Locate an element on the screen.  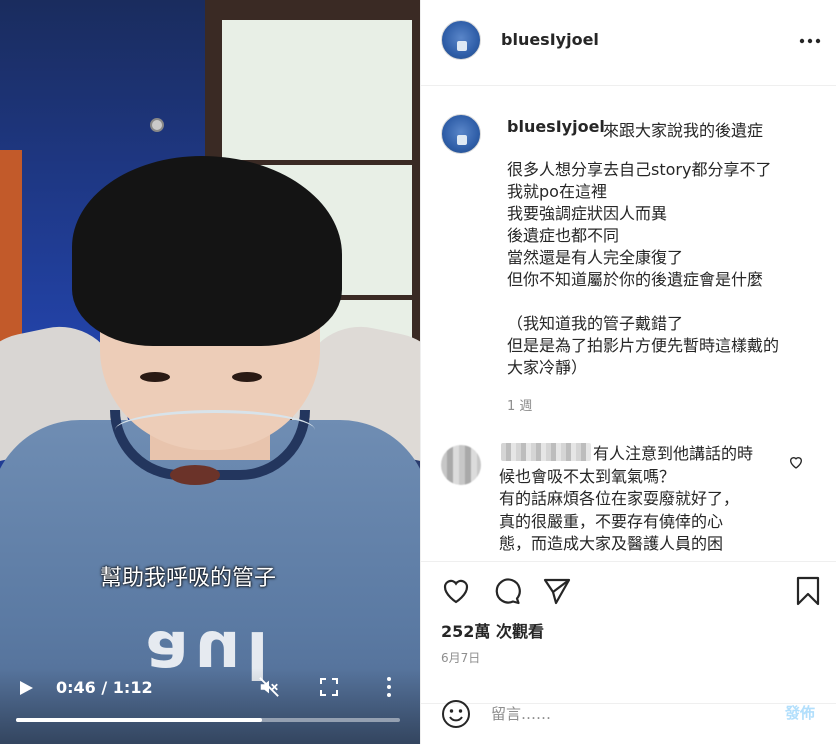
caption-line: 很多人想分享去自己story都分享不了 is located at coordinates (639, 169).